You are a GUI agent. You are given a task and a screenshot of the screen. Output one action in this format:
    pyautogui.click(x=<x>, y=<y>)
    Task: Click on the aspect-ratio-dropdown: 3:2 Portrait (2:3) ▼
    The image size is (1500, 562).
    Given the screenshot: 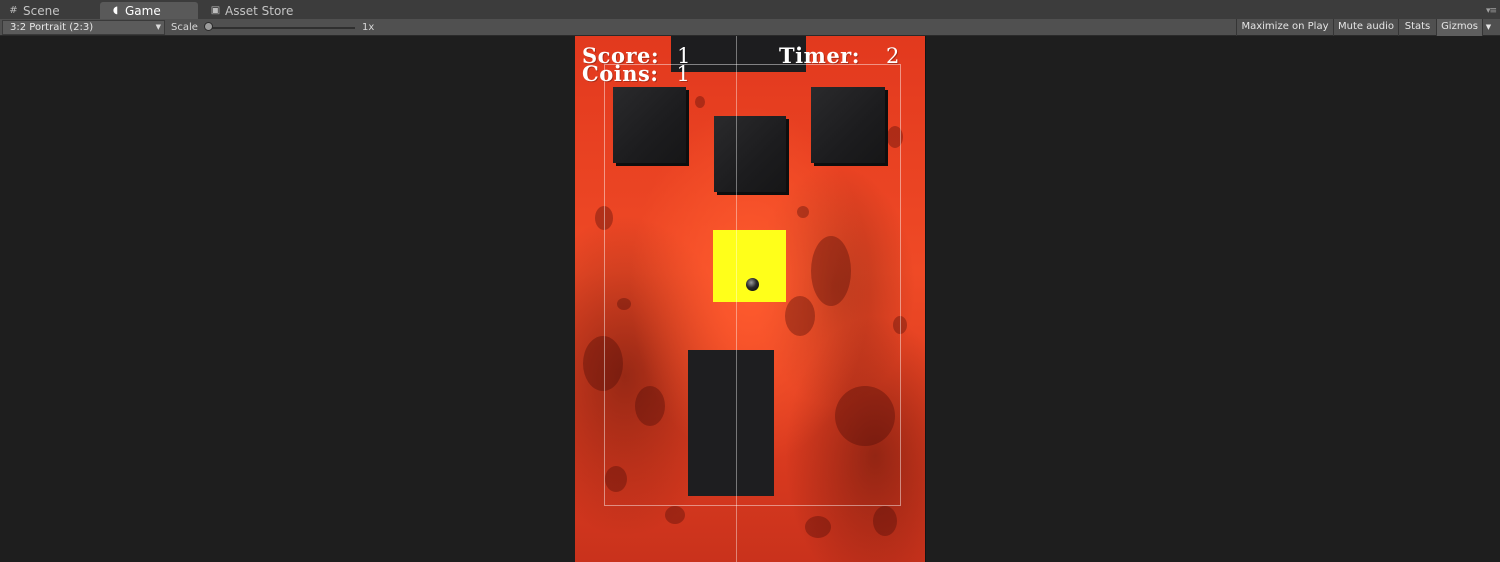 What is the action you would take?
    pyautogui.click(x=83, y=27)
    